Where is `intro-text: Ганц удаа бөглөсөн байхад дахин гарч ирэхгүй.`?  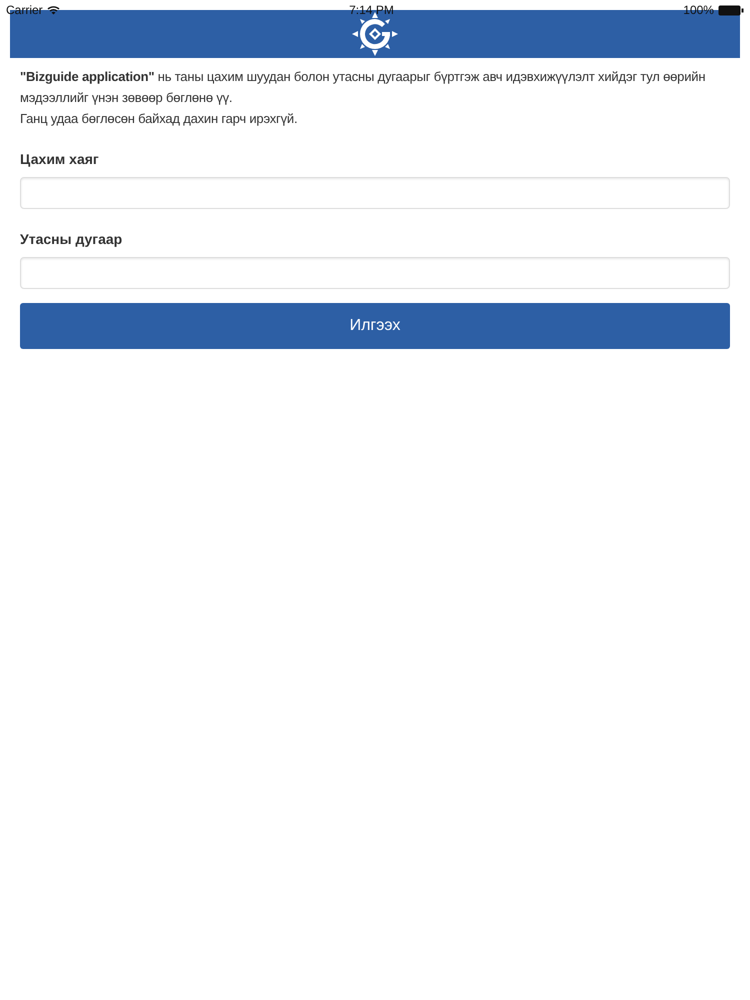 intro-text: Ганц удаа бөглөсөн байхад дахин гарч ирэхгүй. is located at coordinates (159, 119).